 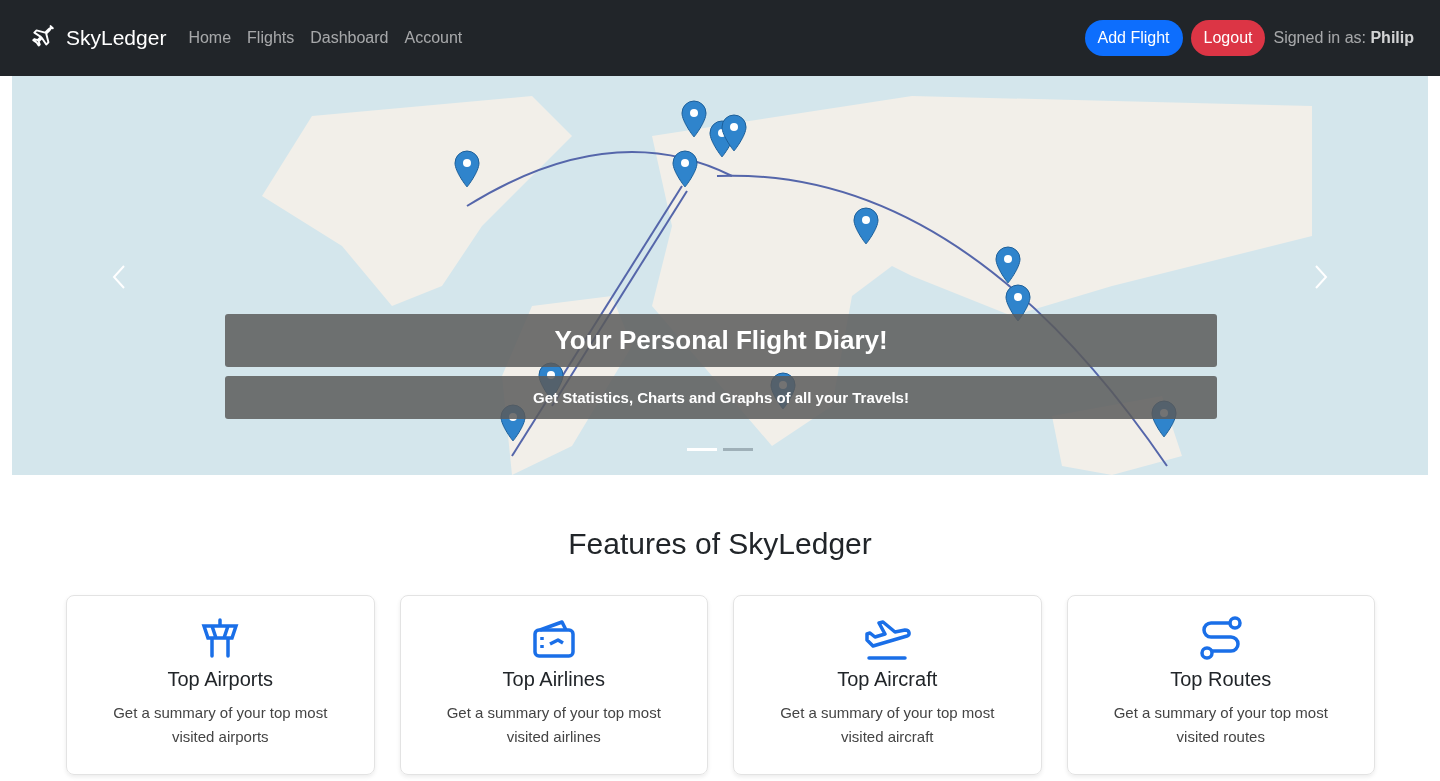 What do you see at coordinates (553, 725) in the screenshot?
I see `card-text: Get a summary of your top most visited airlines` at bounding box center [553, 725].